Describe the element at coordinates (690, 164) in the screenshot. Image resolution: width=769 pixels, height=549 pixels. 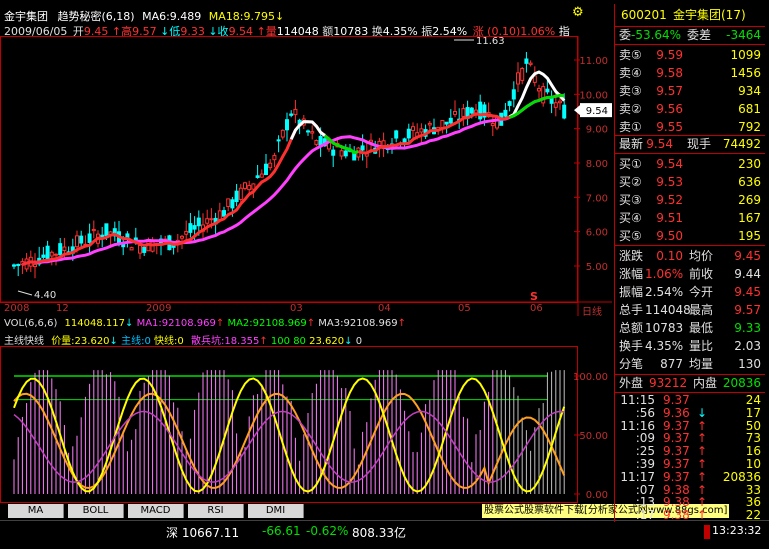
I see `buy-order-row: 买① 9.54 230` at that location.